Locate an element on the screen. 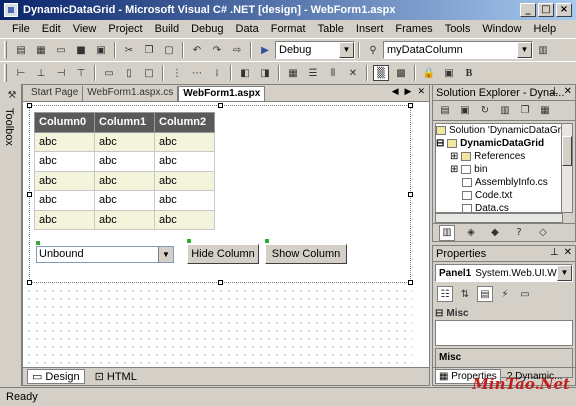 This screenshot has width=576, height=406. solution-explorer-icon: ▥ is located at coordinates (543, 50).